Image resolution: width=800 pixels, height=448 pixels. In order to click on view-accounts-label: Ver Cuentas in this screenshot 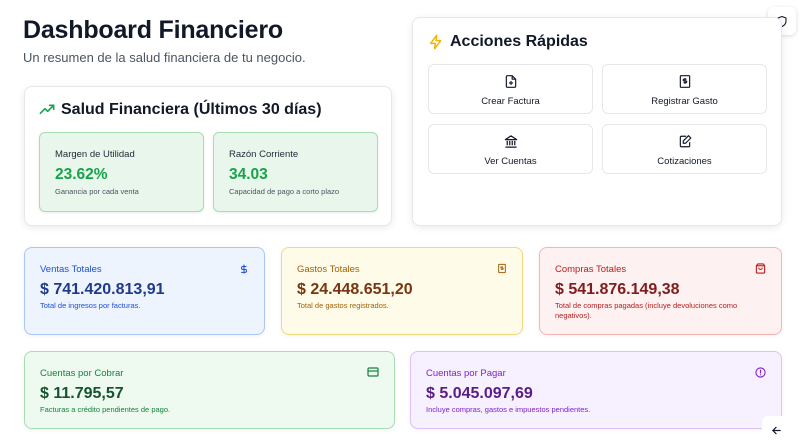, I will do `click(510, 161)`.